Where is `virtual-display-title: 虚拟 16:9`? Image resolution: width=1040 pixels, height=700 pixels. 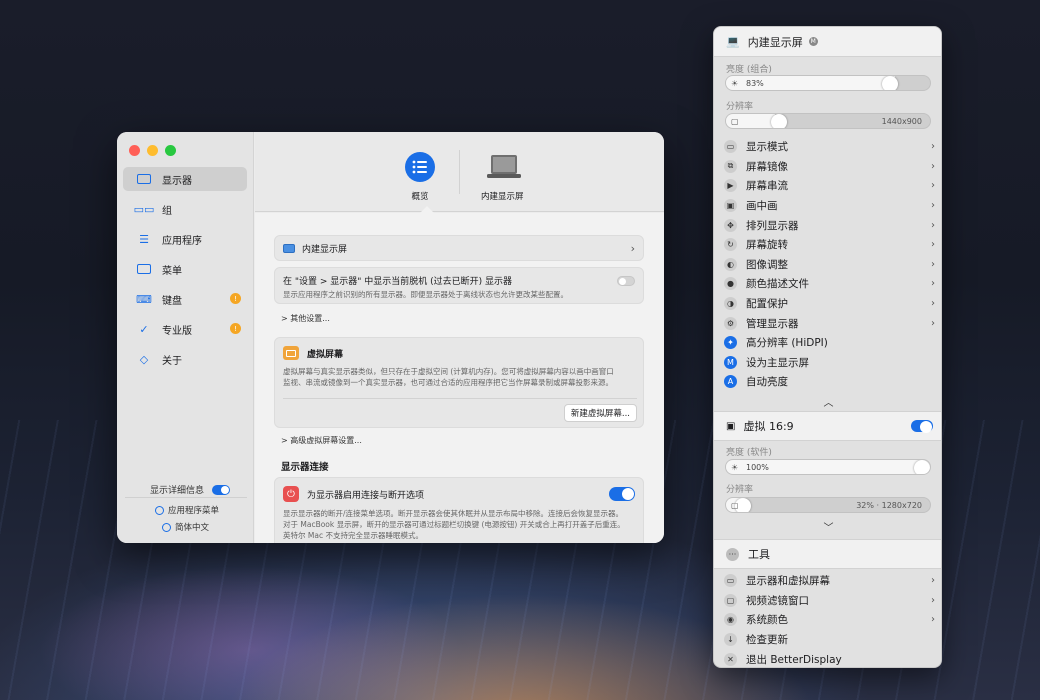
virtual-display-title: 虚拟 16:9 is located at coordinates (768, 426).